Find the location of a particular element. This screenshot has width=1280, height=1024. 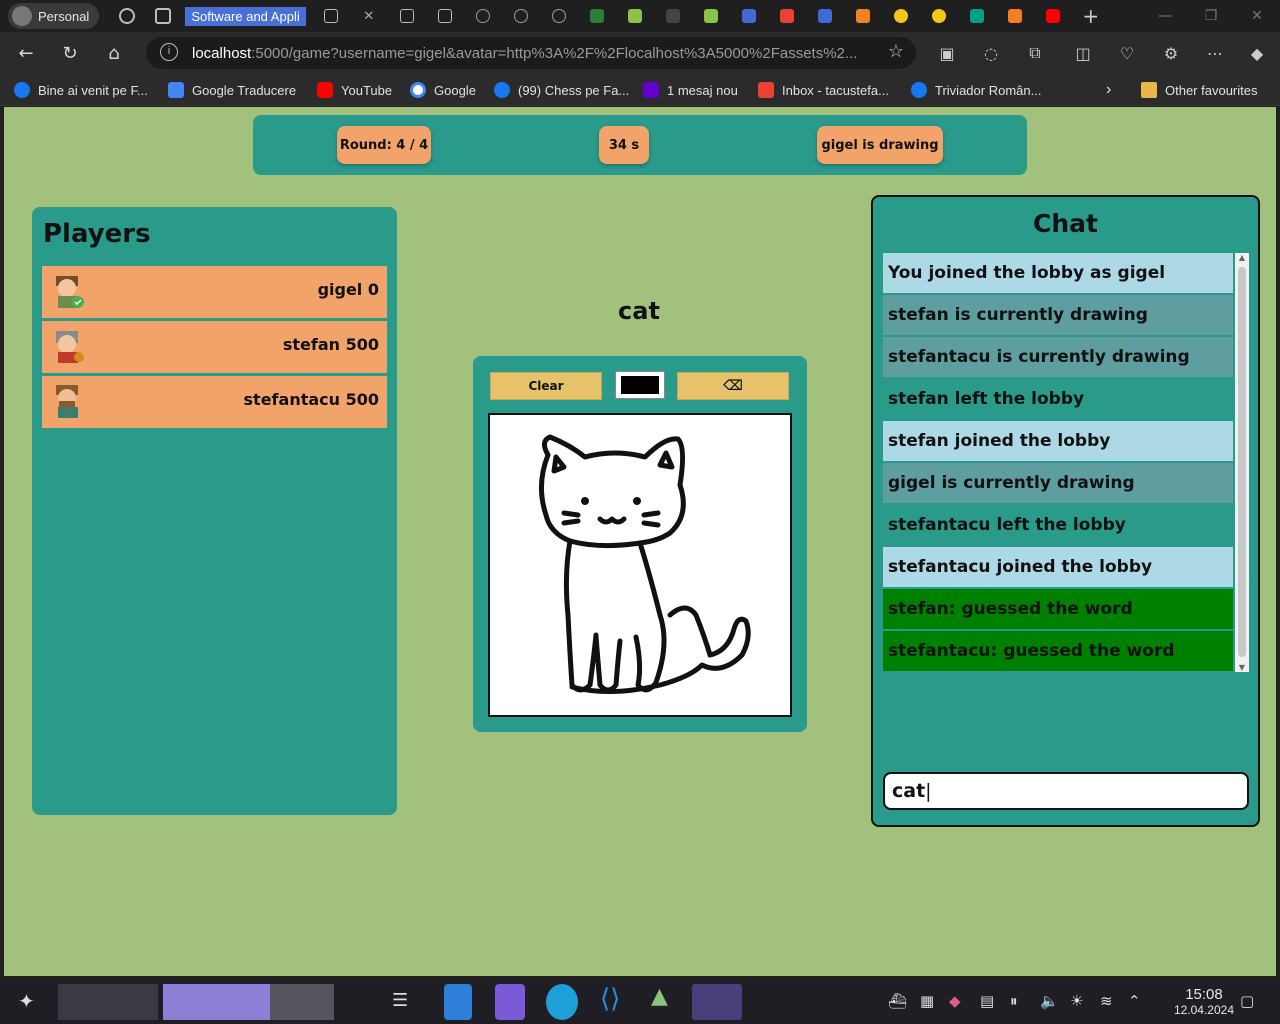

tab-active: Software and Appli is located at coordinates (245, 16).